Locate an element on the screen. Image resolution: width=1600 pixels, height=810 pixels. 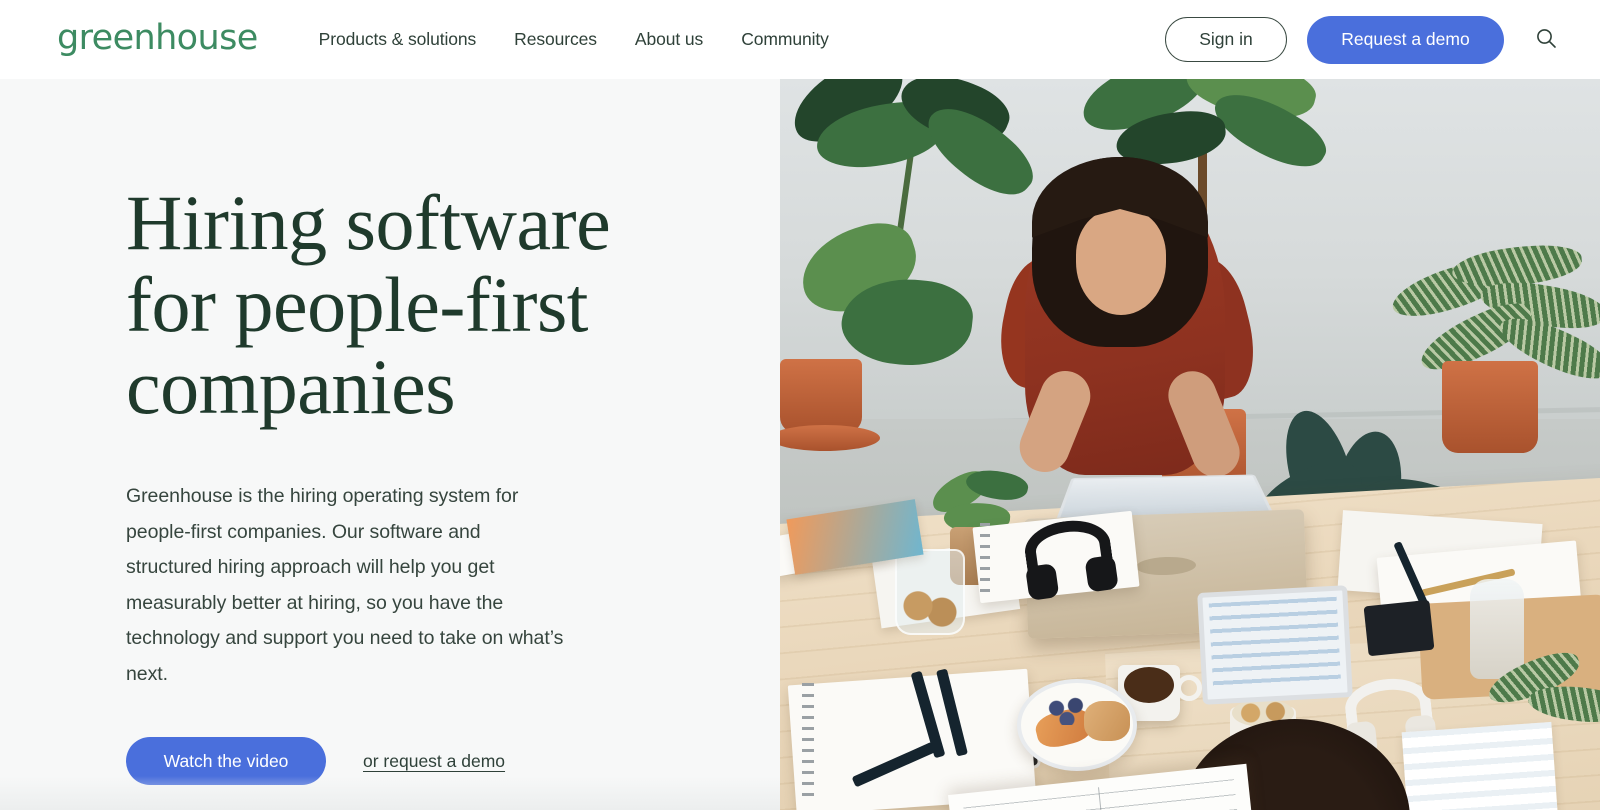
blueberries is located at coordinates (1067, 711).